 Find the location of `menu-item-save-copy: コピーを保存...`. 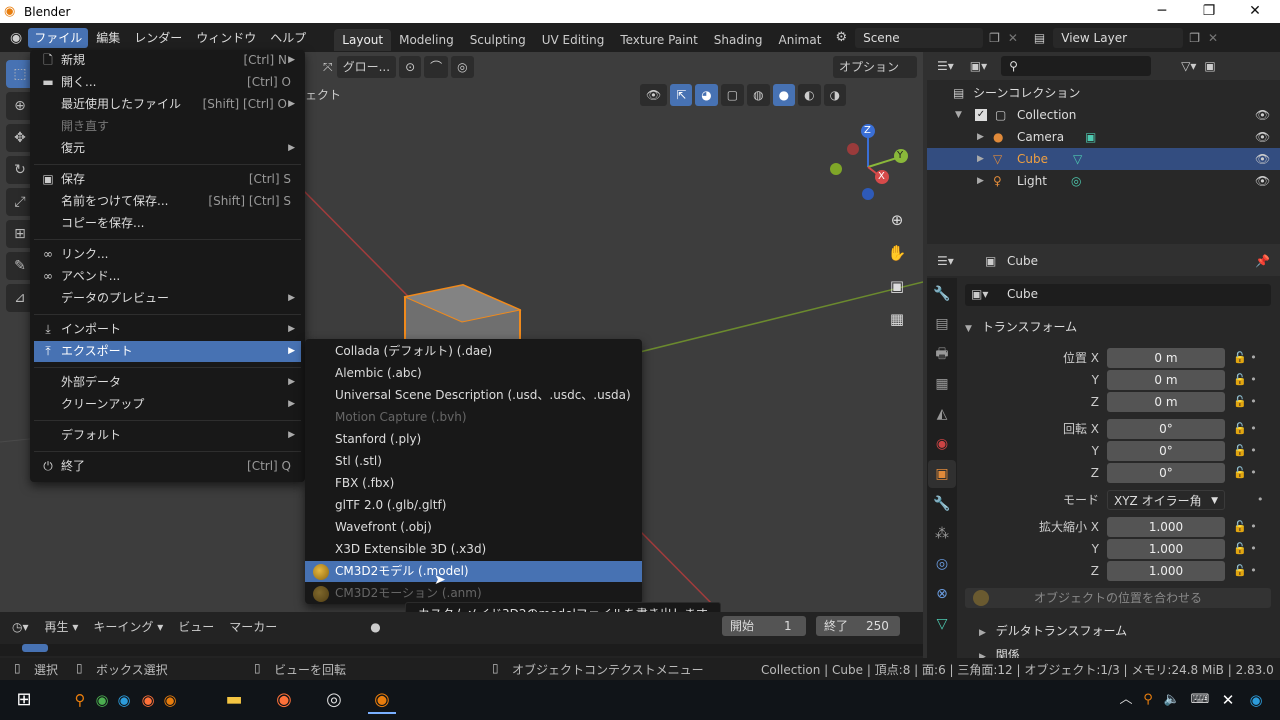

menu-item-save-copy: コピーを保存... is located at coordinates (167, 223).